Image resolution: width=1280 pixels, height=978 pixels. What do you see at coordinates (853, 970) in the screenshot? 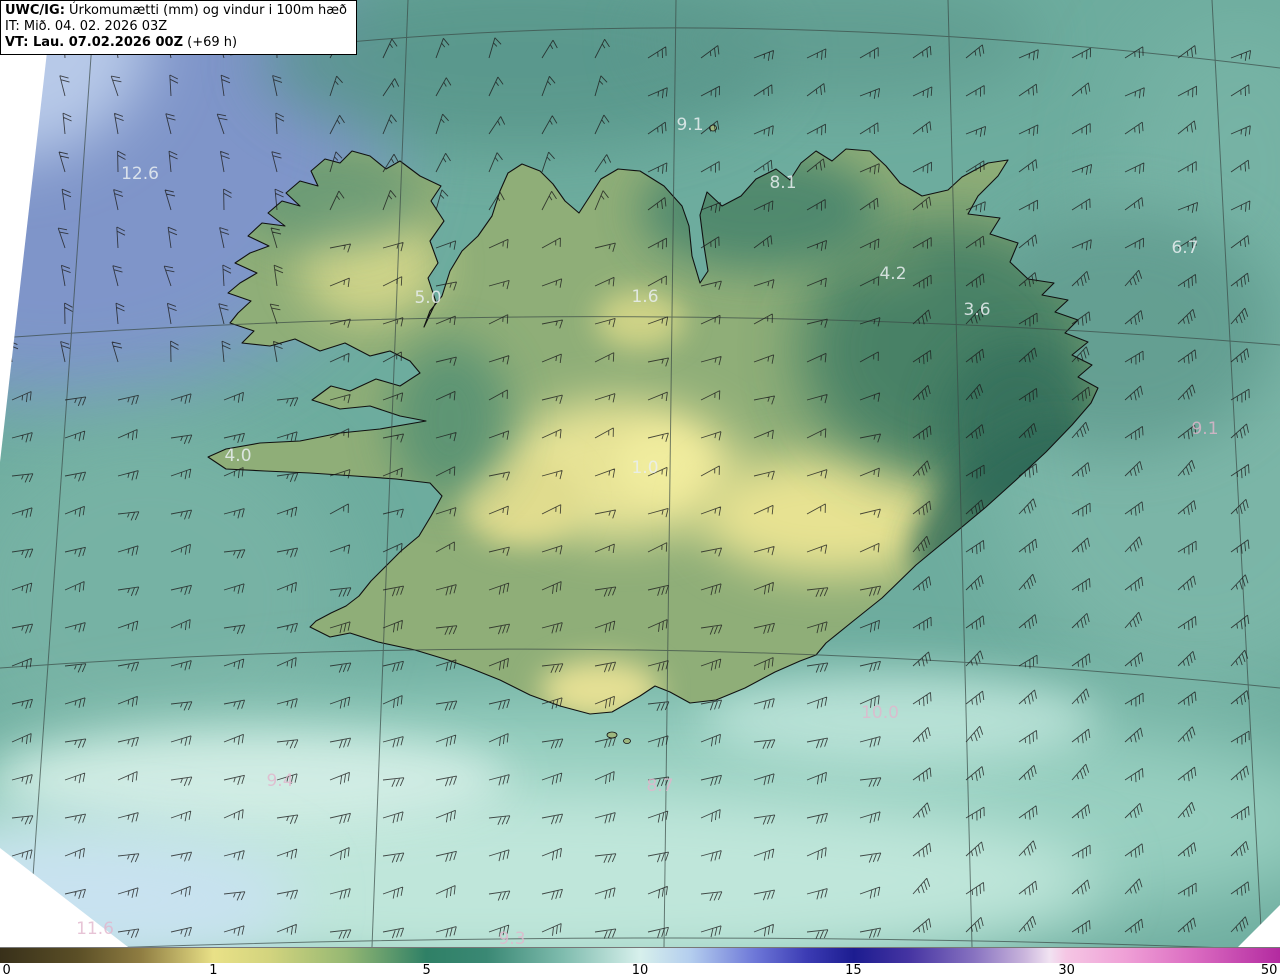
I see `colorbar-tick: 15` at bounding box center [853, 970].